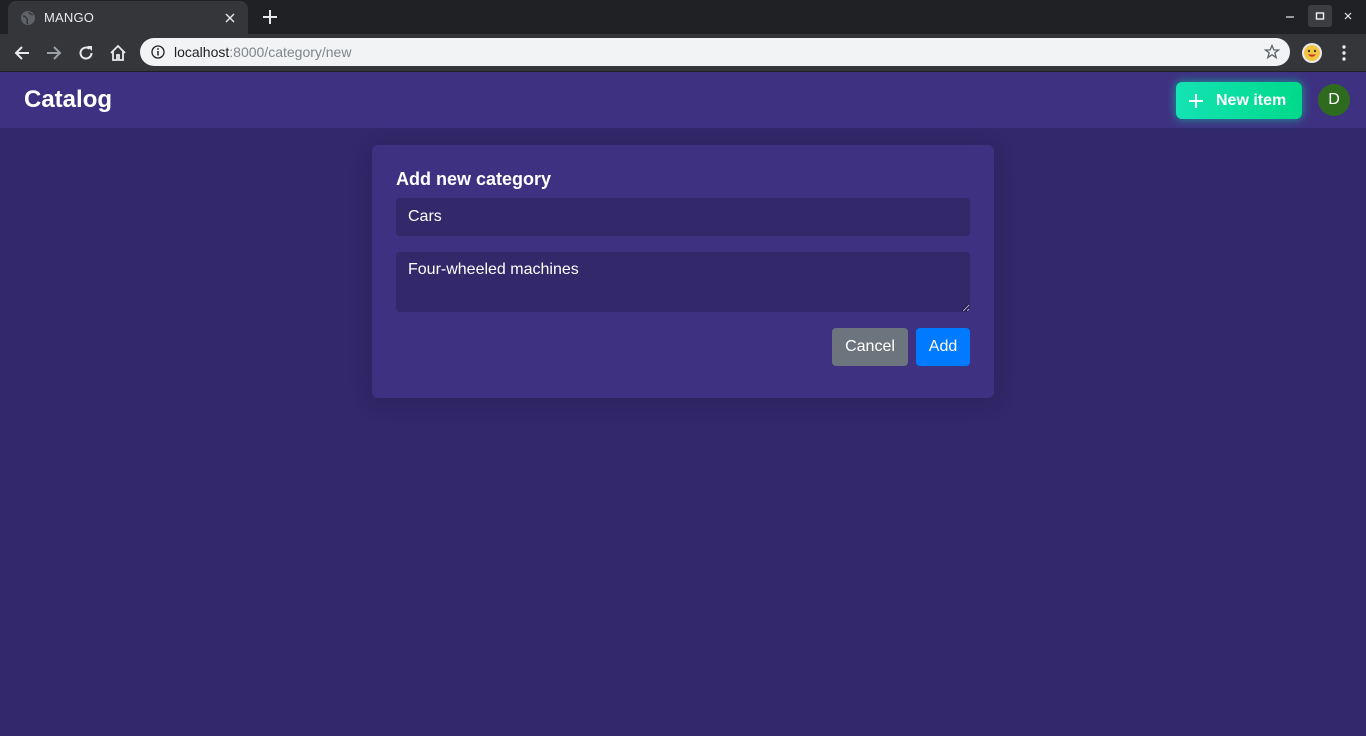  What do you see at coordinates (202, 52) in the screenshot?
I see `url-host: localhost` at bounding box center [202, 52].